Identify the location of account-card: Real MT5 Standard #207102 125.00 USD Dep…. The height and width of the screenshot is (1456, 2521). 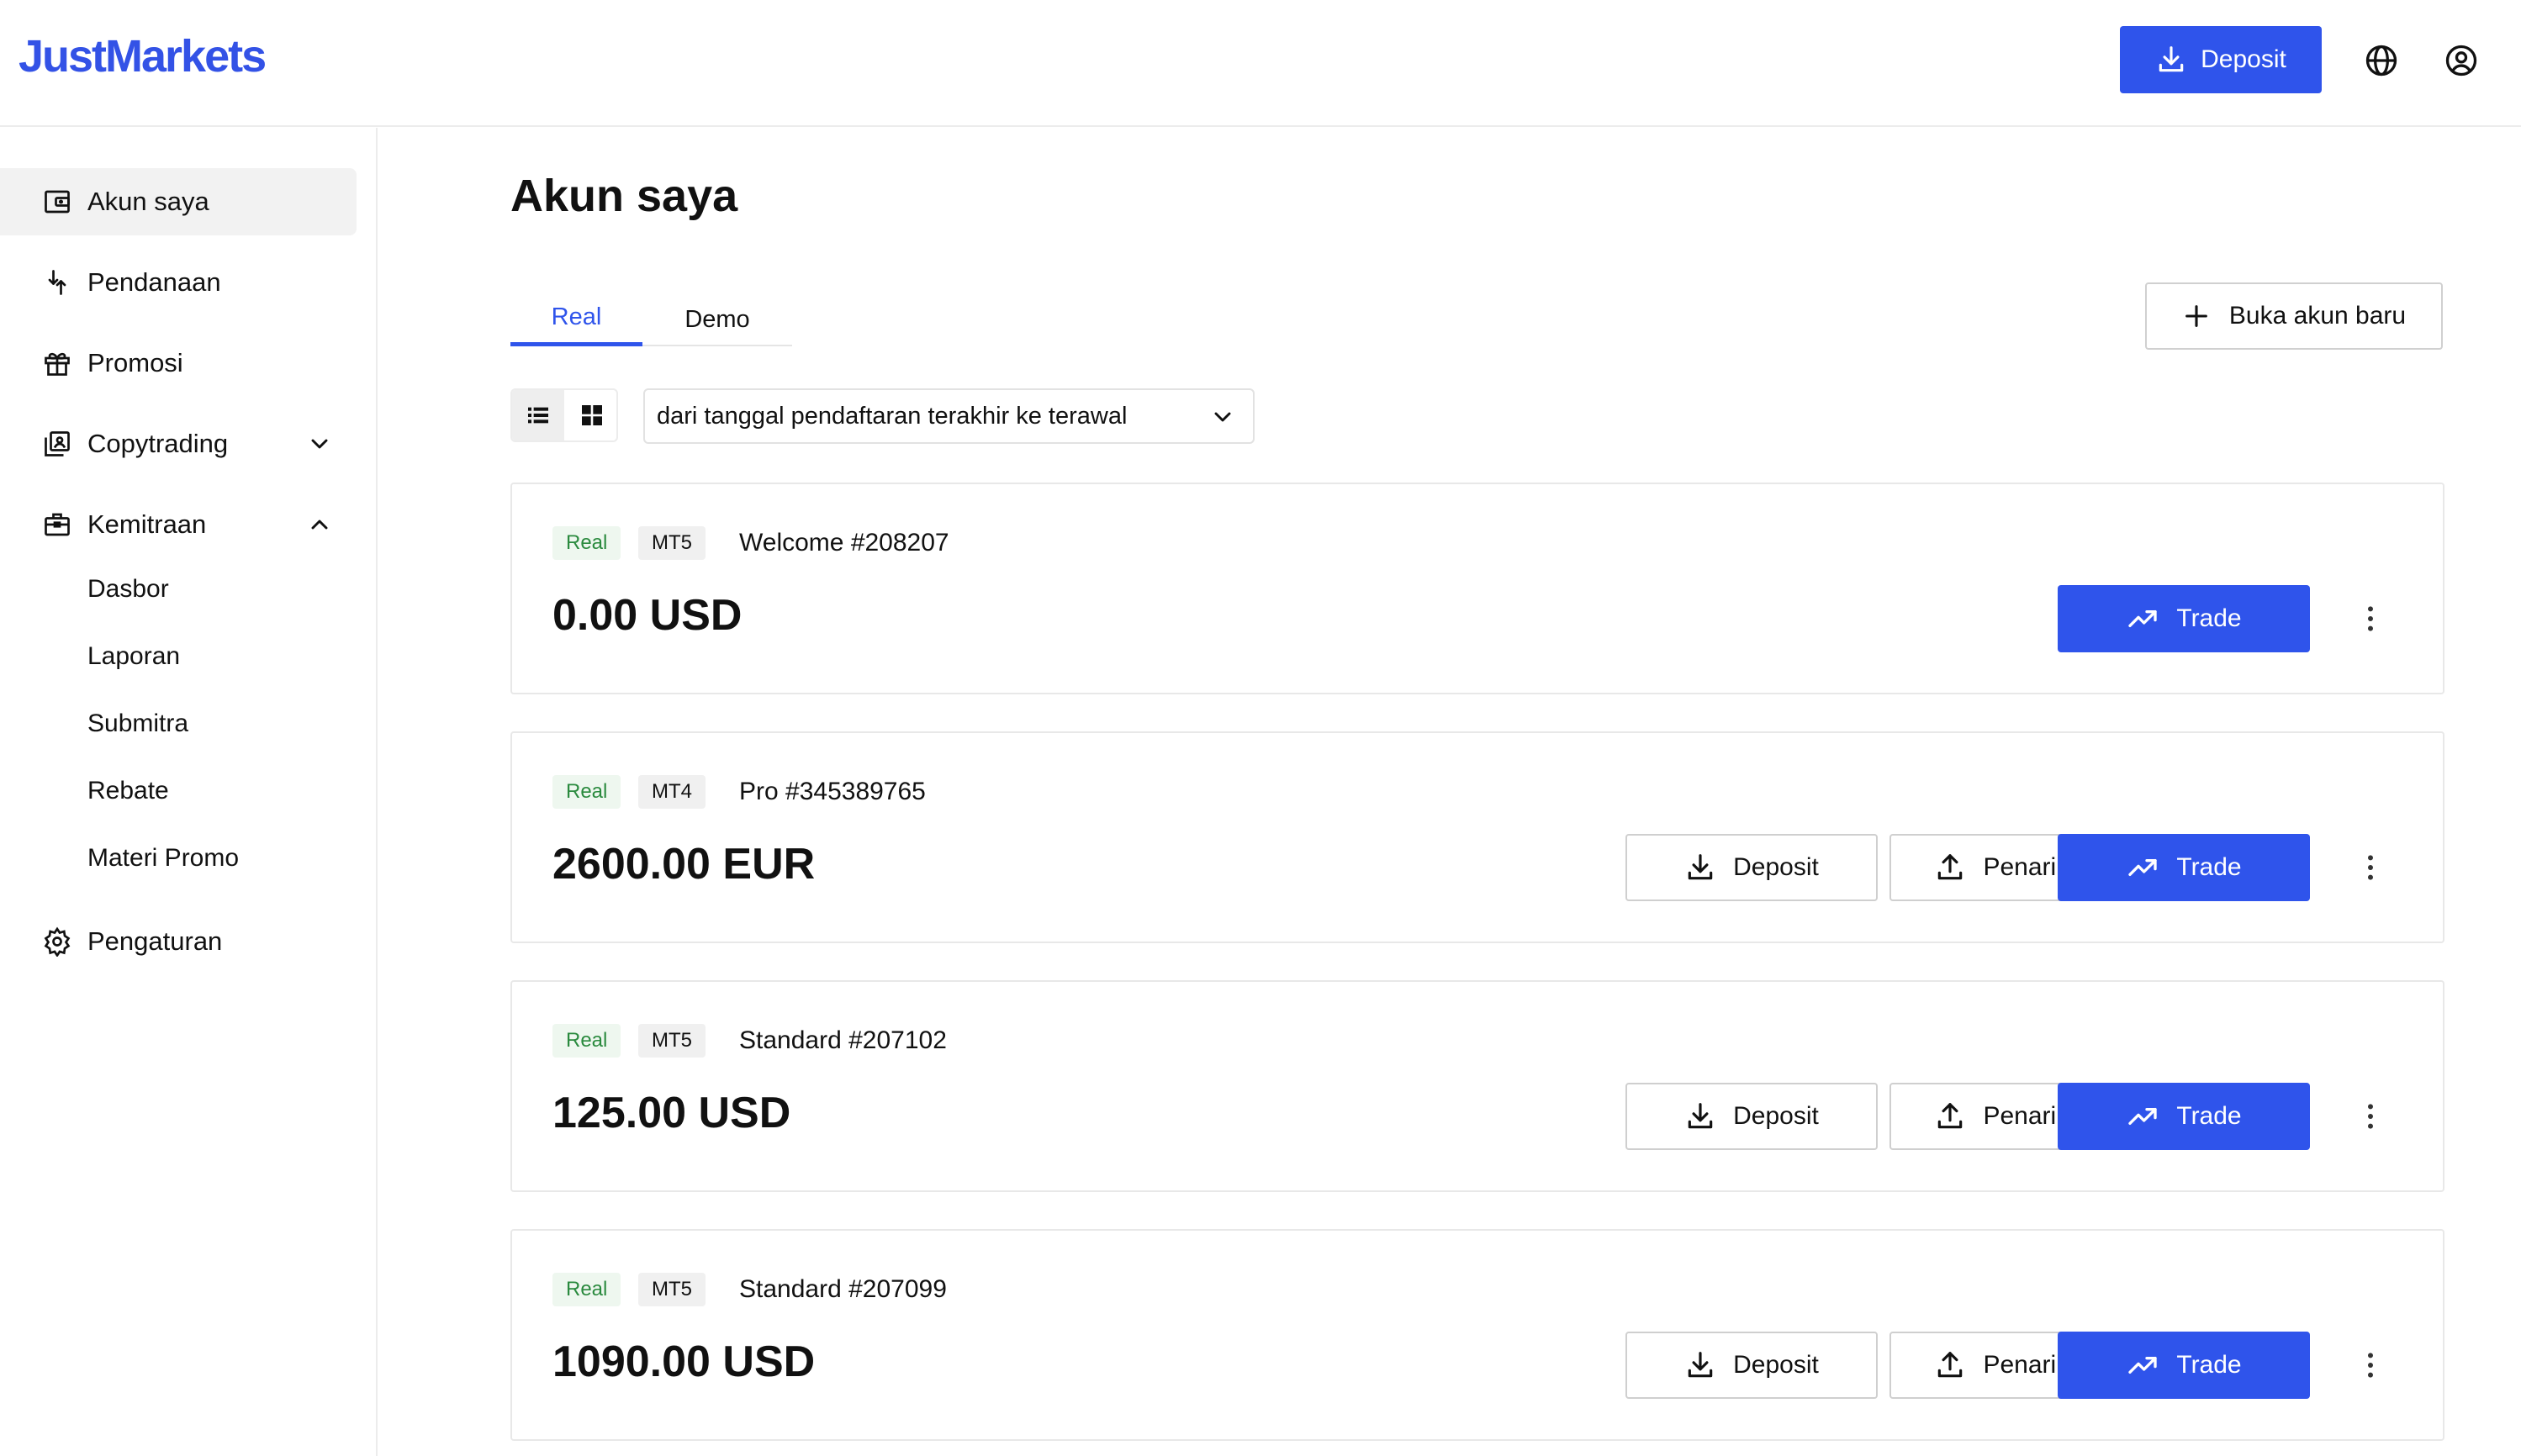
(1477, 1086).